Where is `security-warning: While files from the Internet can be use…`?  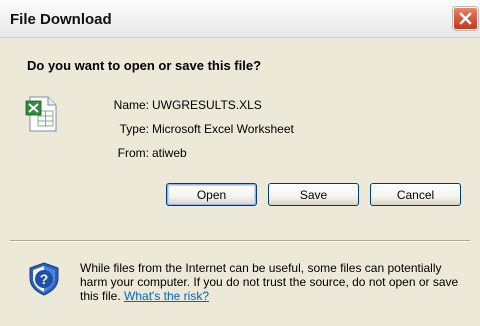 security-warning: While files from the Internet can be use… is located at coordinates (275, 282).